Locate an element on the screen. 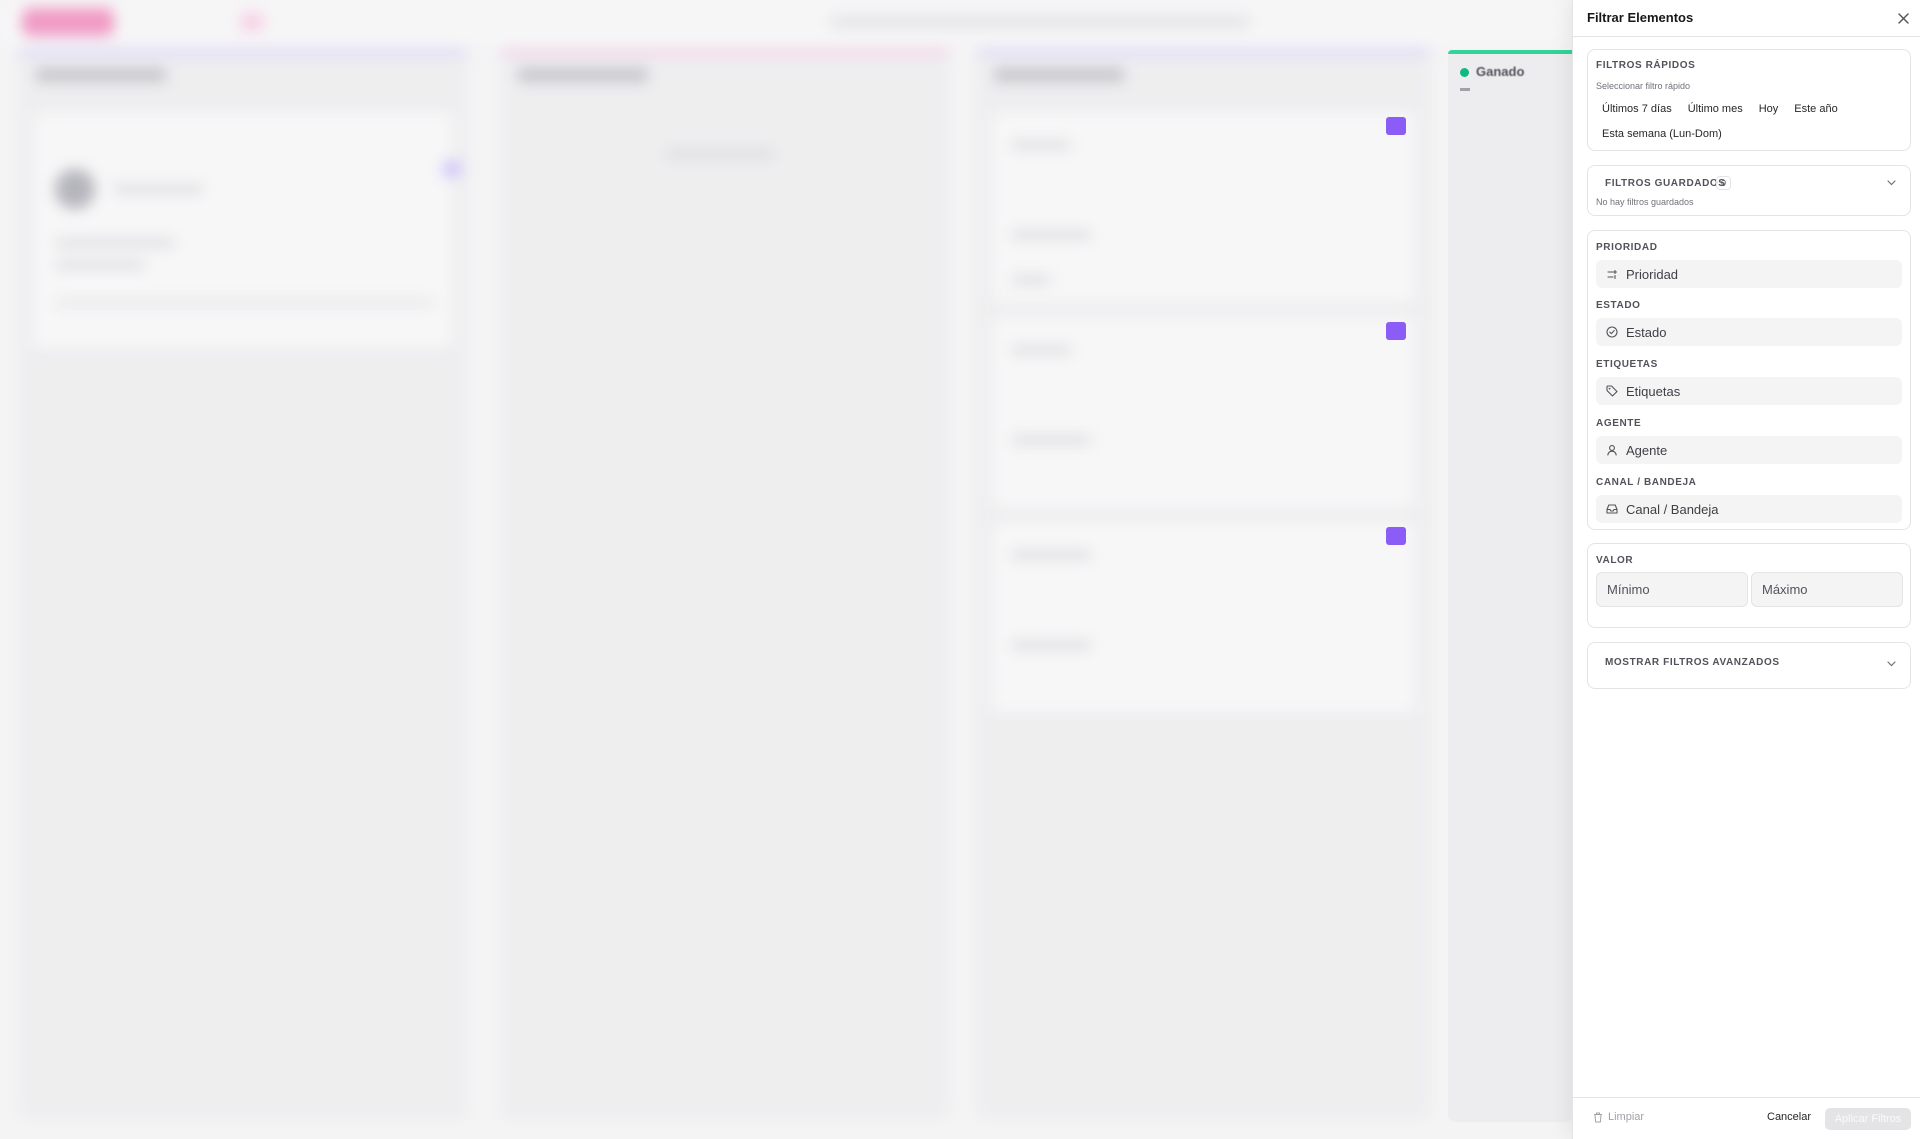  status-select-text: Estado is located at coordinates (1646, 332).